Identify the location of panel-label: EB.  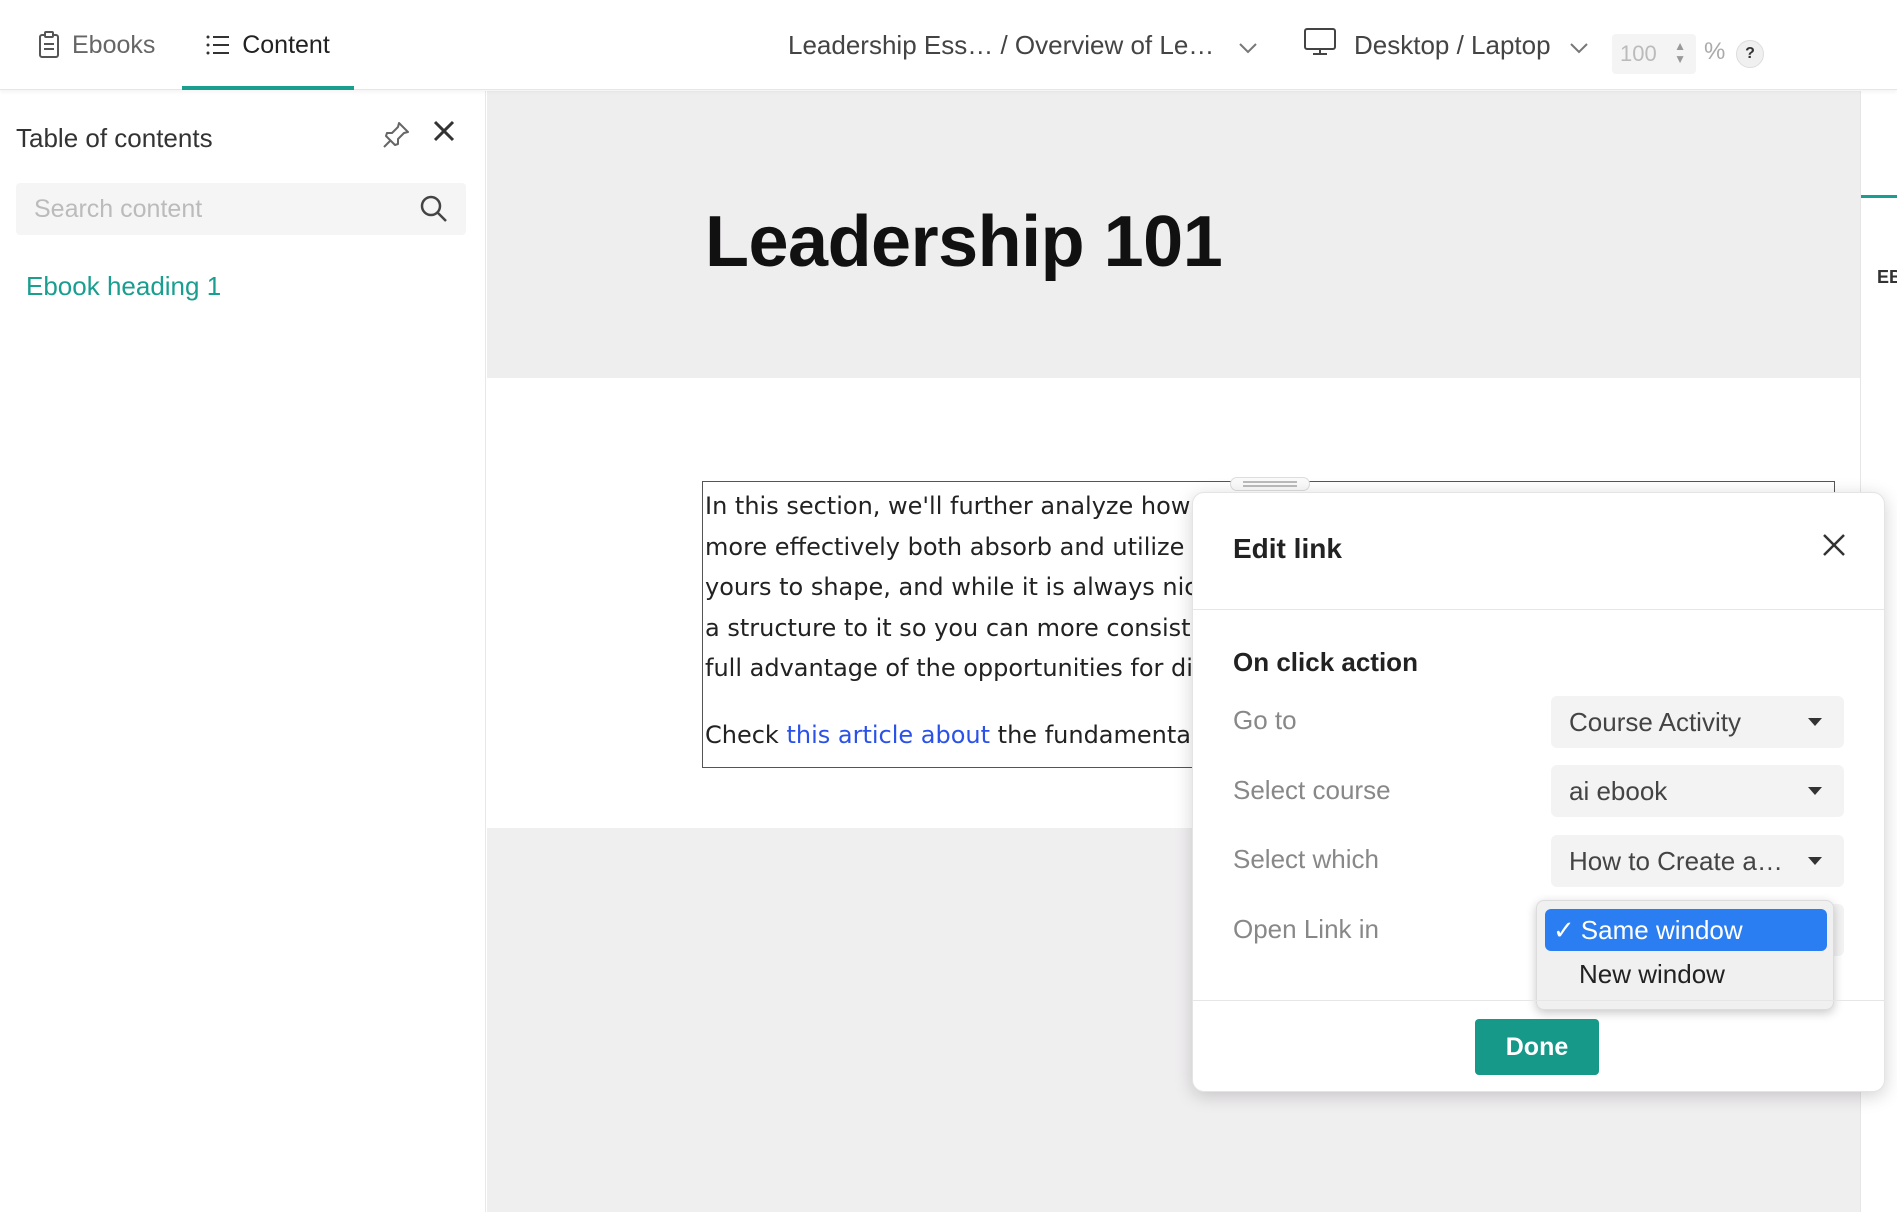
(1887, 277).